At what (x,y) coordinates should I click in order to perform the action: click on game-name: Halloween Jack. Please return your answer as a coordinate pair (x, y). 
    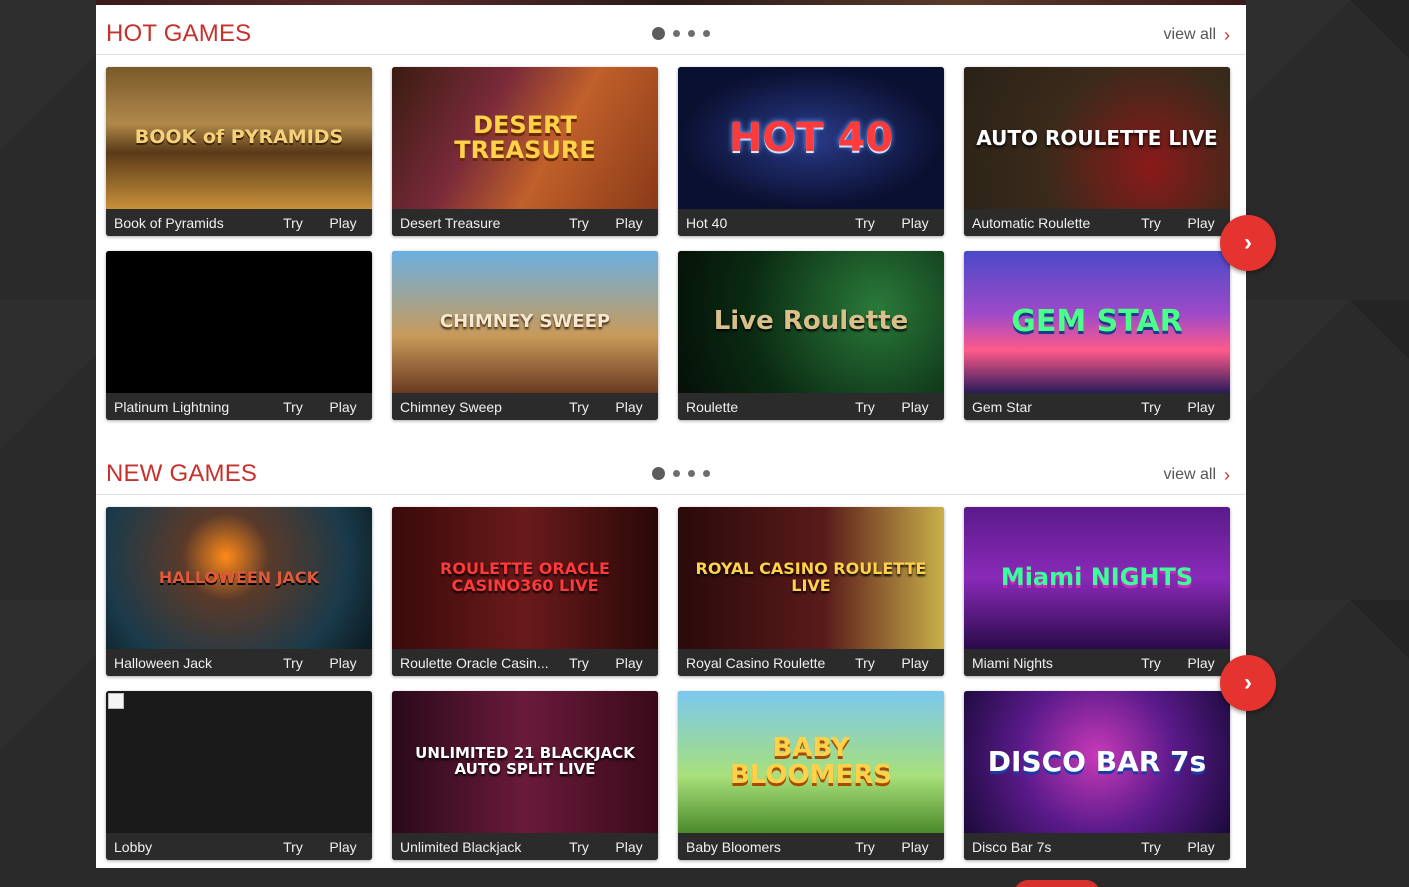
    Looking at the image, I should click on (163, 662).